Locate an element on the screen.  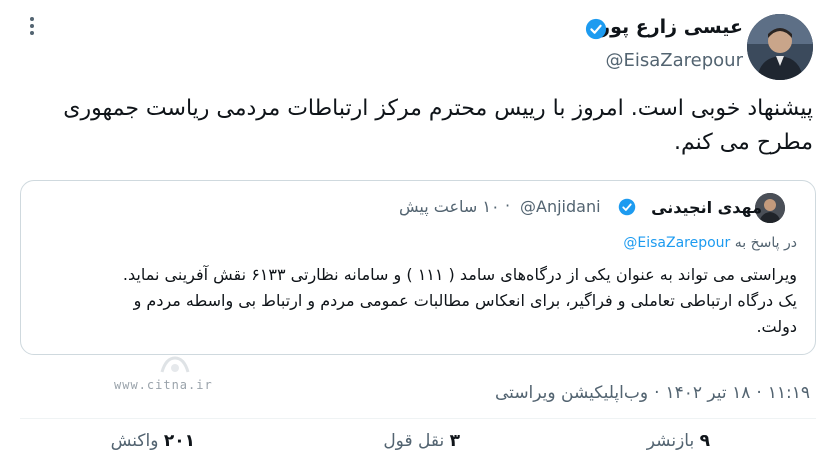
more-options-icon is located at coordinates (32, 26).